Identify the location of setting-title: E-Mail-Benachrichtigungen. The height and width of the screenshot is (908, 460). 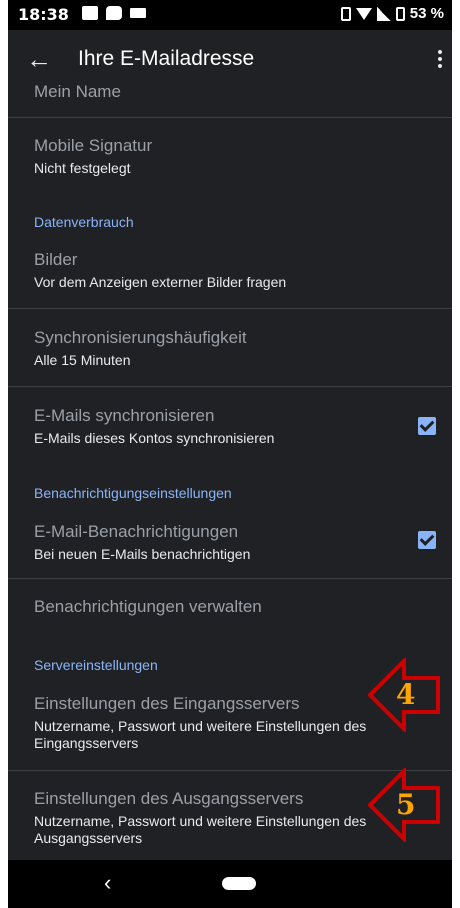
(136, 531).